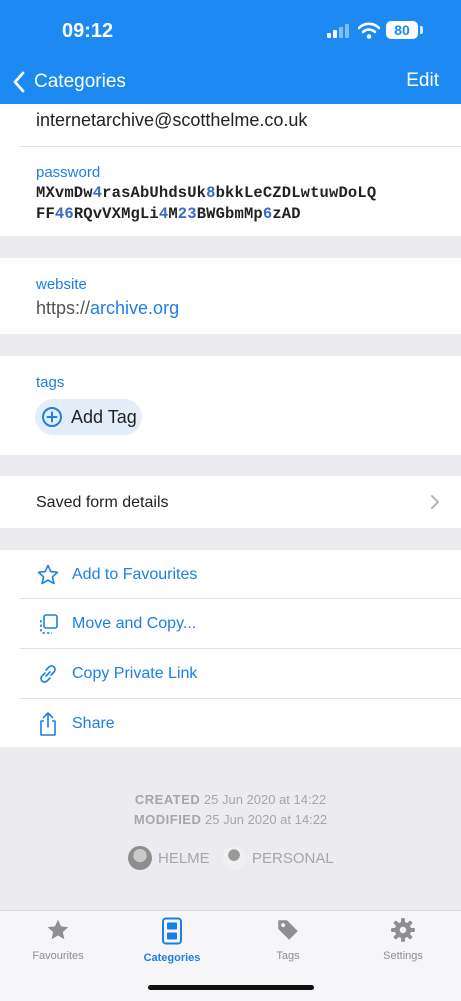  Describe the element at coordinates (435, 502) in the screenshot. I see `chevron-right-icon` at that location.